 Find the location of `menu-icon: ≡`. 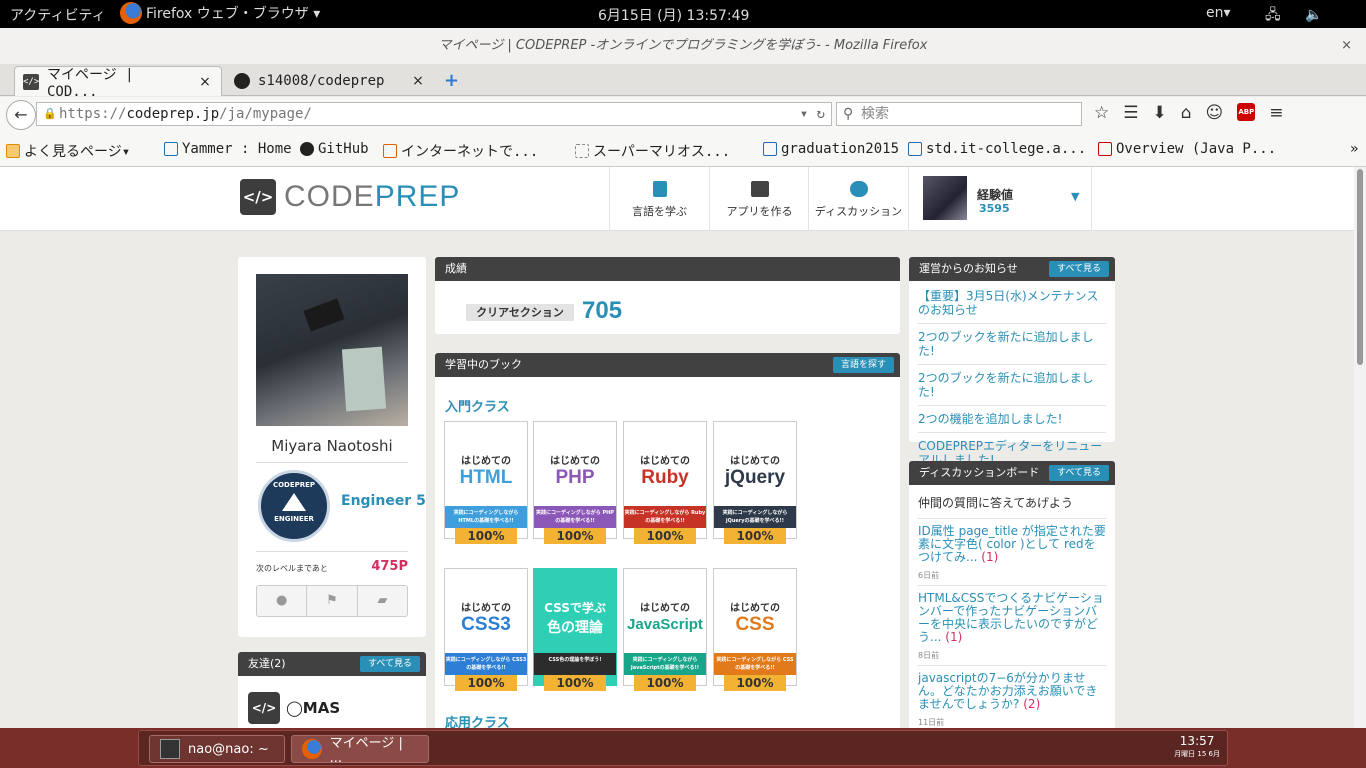

menu-icon: ≡ is located at coordinates (1276, 113).